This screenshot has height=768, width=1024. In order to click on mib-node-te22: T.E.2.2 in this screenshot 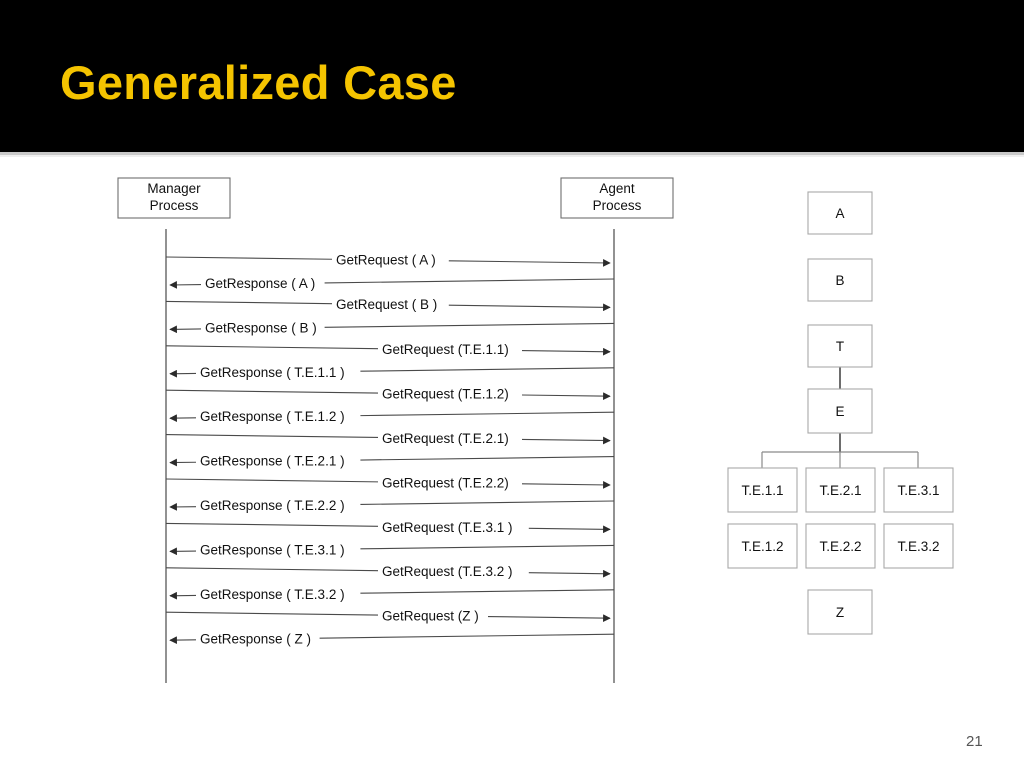, I will do `click(840, 546)`.